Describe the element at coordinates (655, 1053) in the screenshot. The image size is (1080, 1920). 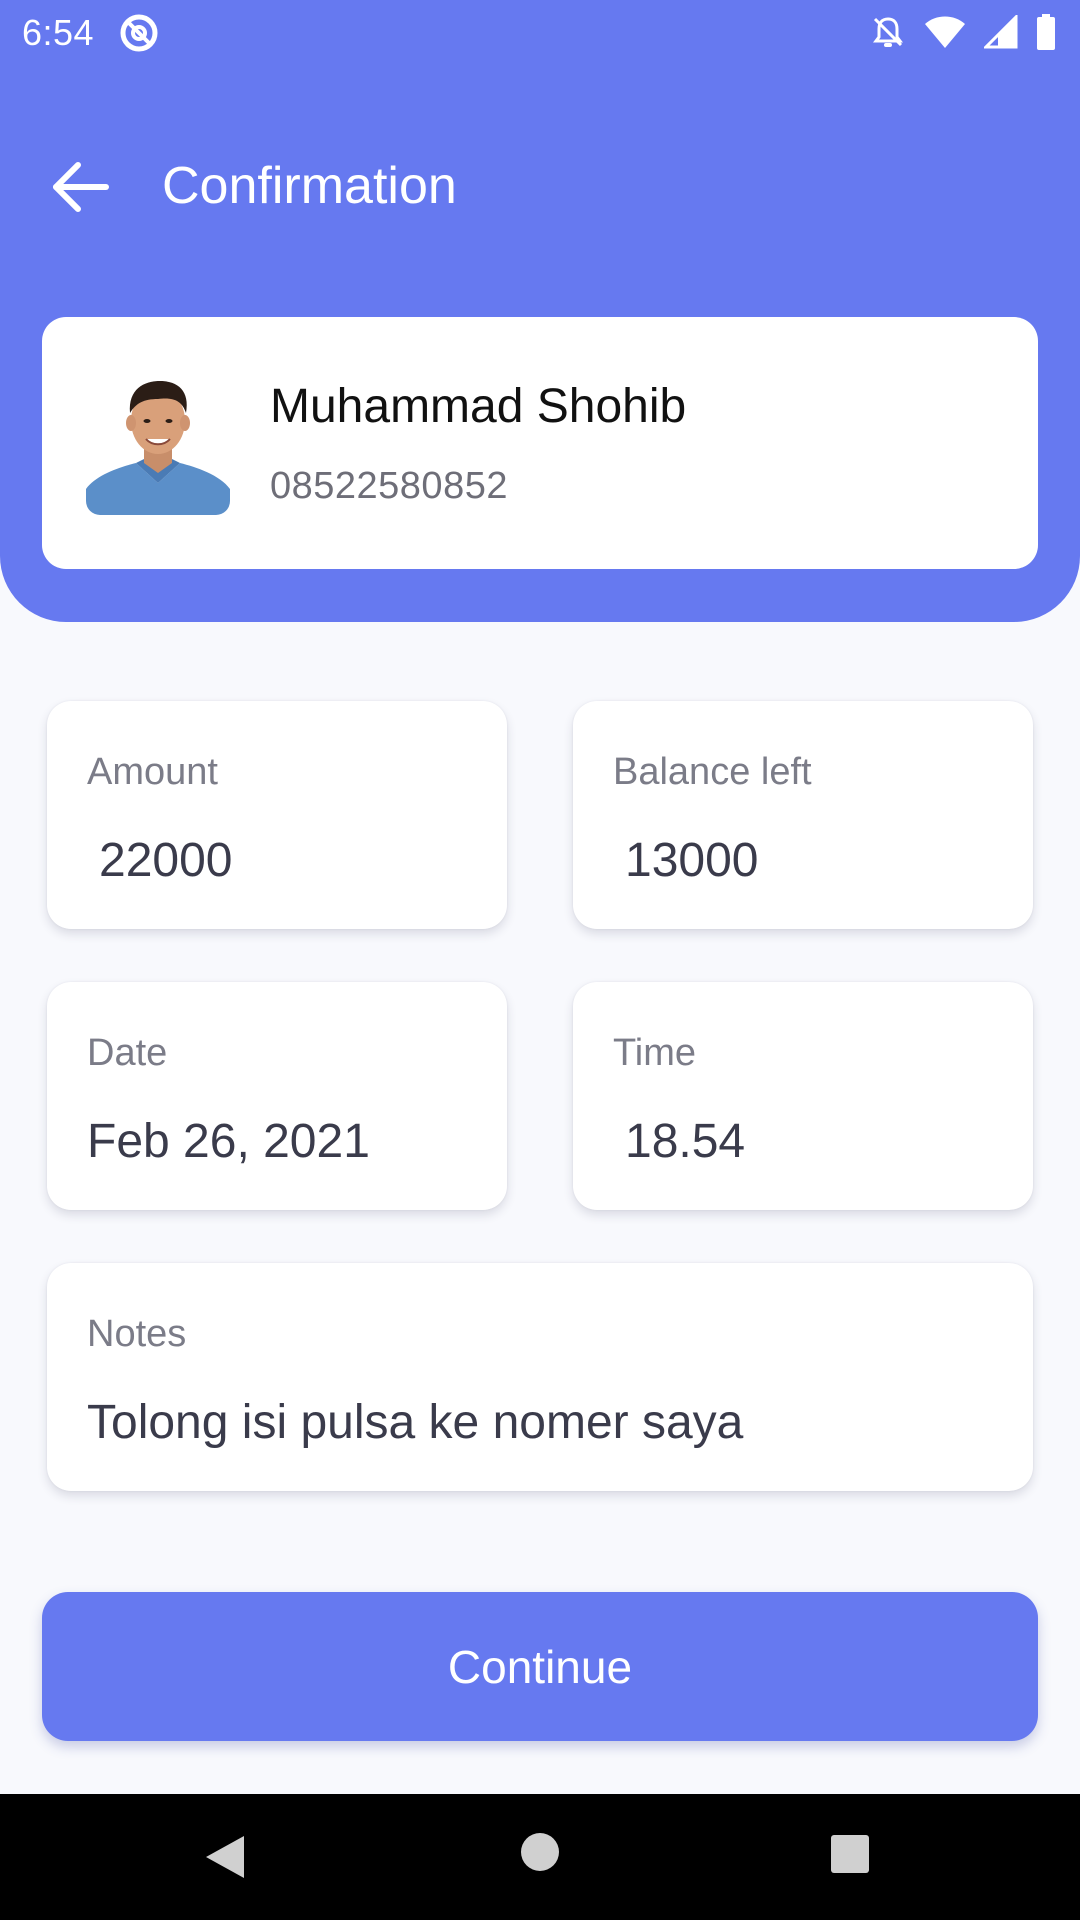
I see `time-label: Time` at that location.